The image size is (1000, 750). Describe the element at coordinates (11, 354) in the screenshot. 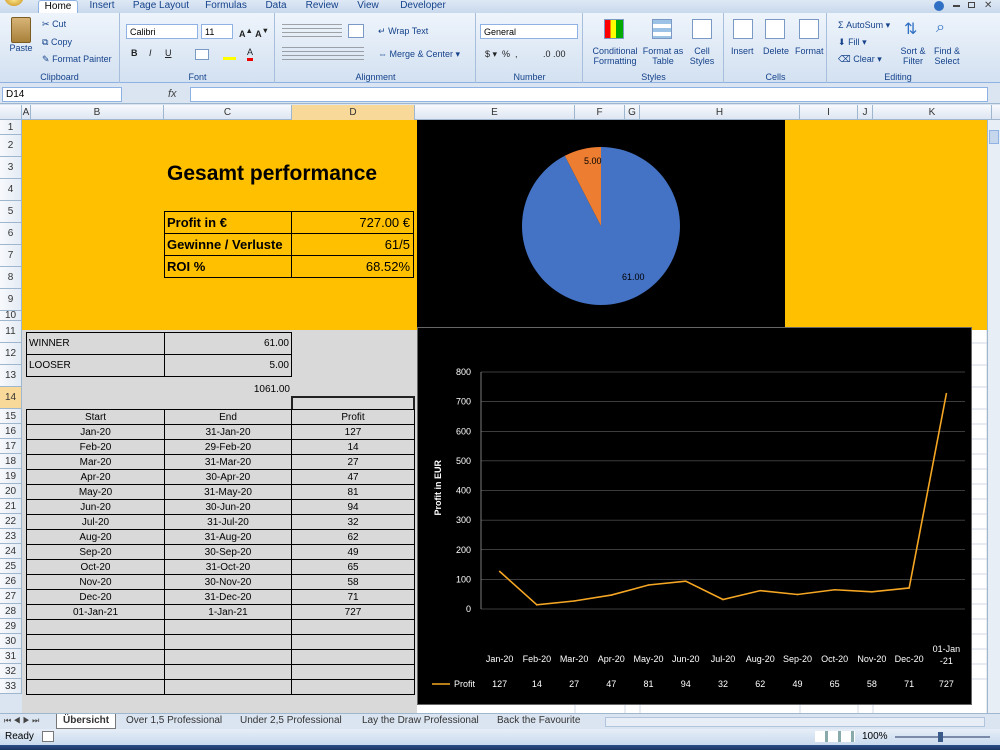

I see `row-header-12: 12` at that location.